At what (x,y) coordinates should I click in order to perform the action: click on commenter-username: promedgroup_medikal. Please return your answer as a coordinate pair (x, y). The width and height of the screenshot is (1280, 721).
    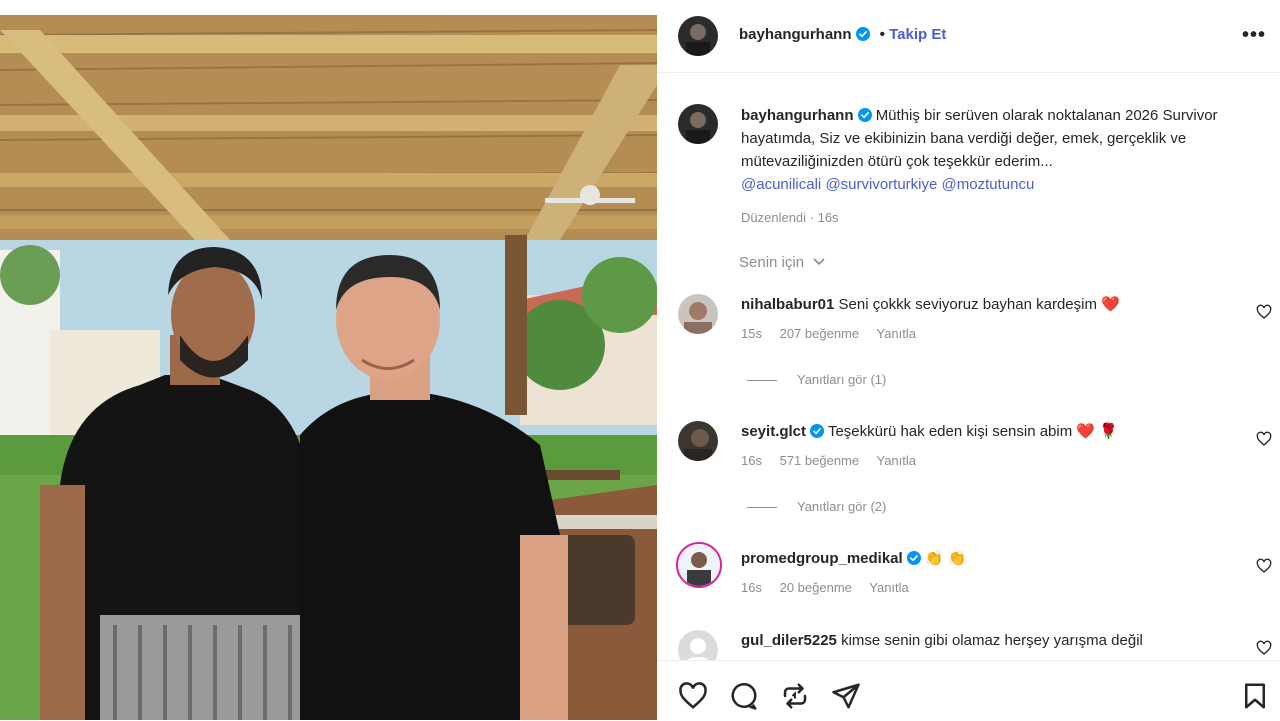
    Looking at the image, I should click on (822, 558).